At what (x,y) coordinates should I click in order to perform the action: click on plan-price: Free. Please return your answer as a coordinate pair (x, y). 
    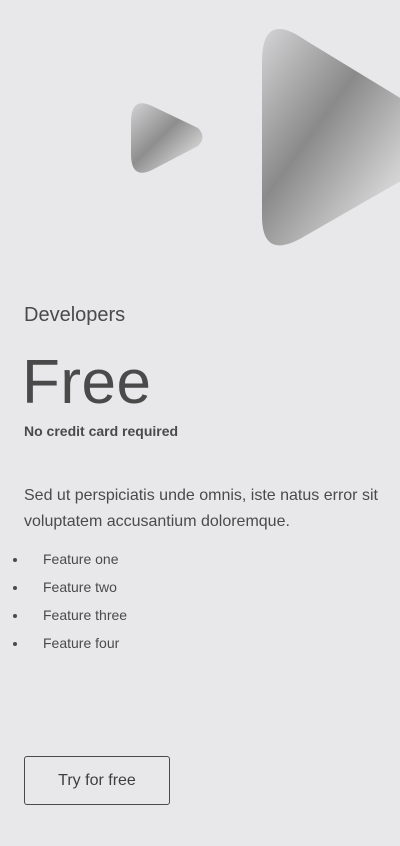
    Looking at the image, I should click on (87, 382).